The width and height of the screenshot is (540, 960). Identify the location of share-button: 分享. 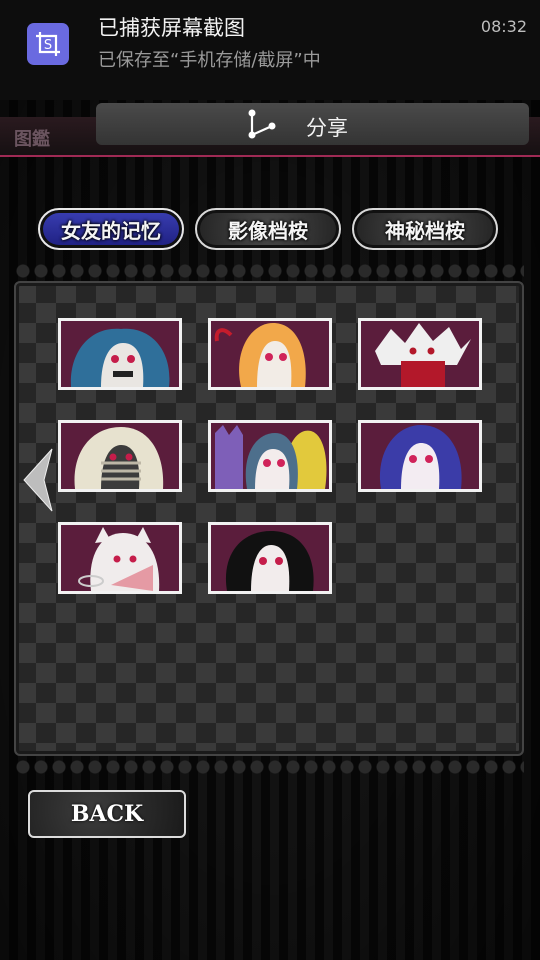
(312, 124).